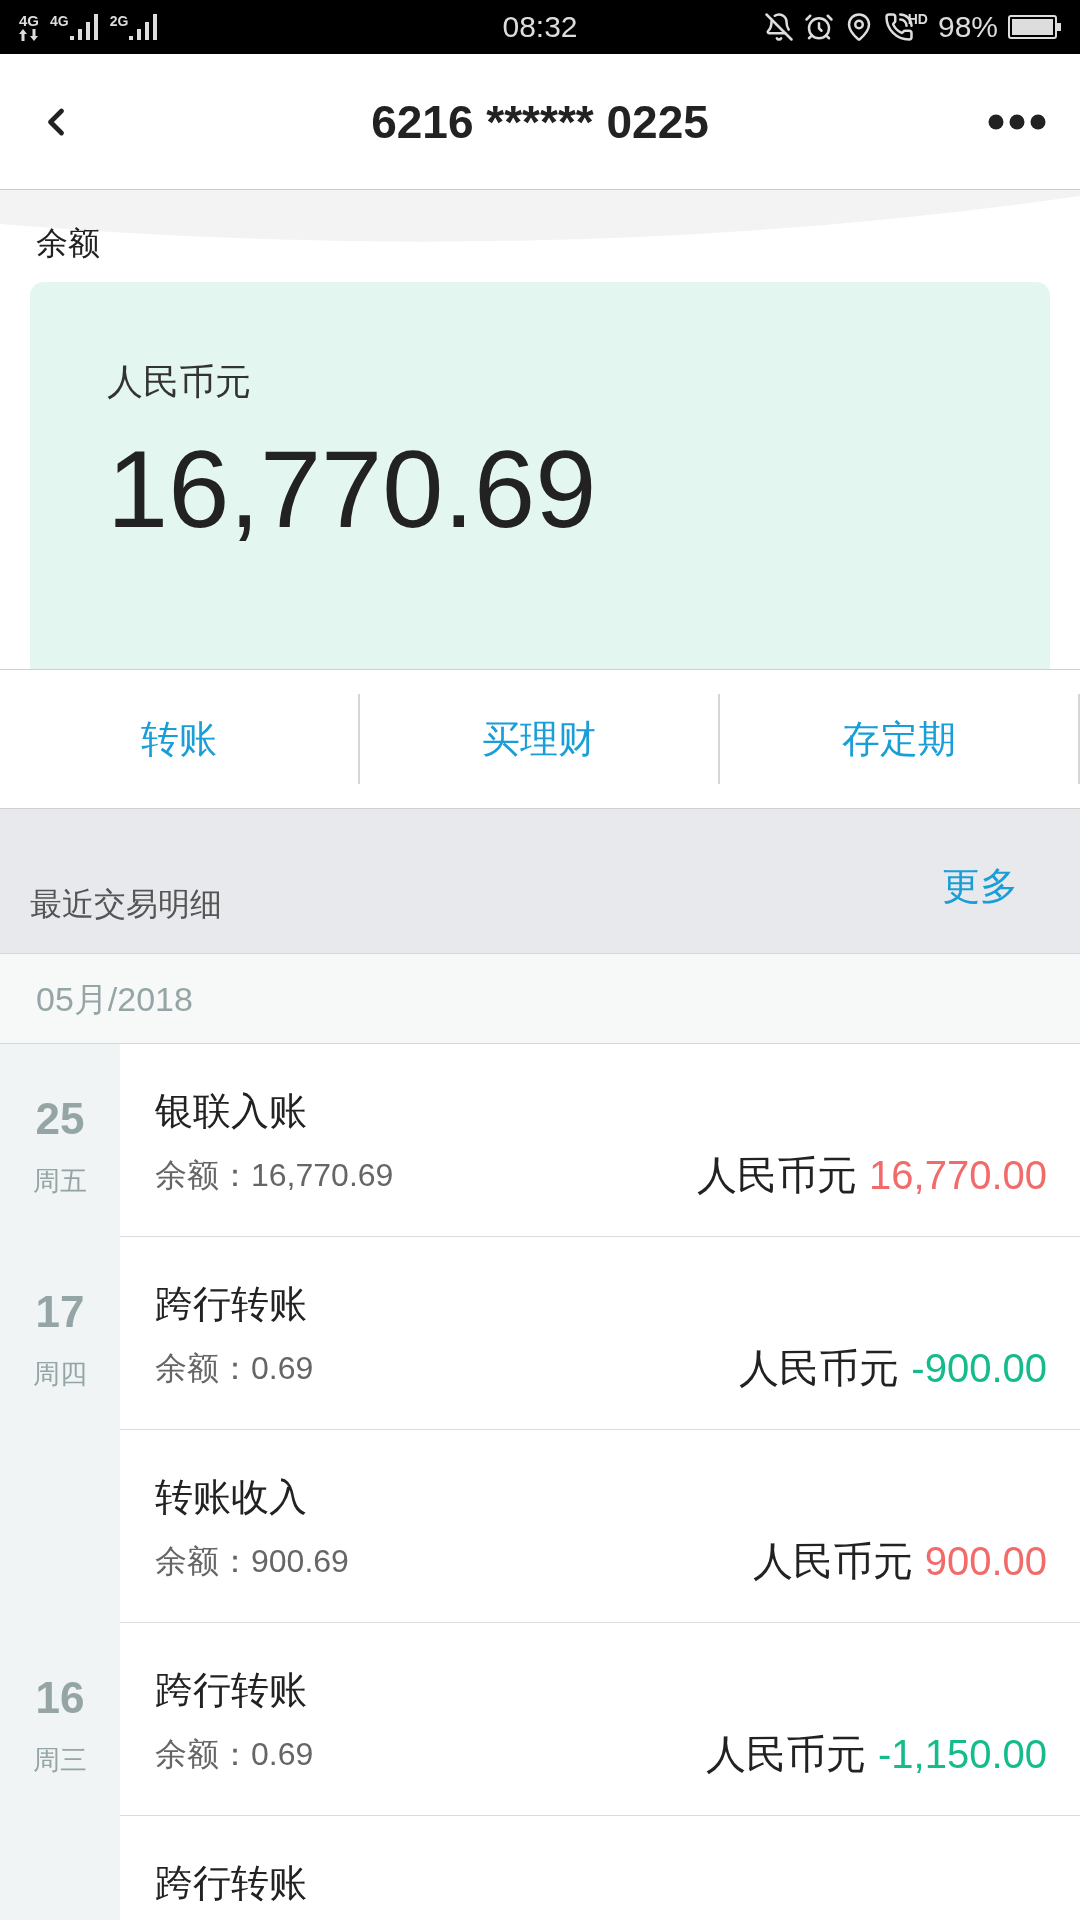 Image resolution: width=1080 pixels, height=1920 pixels. I want to click on amount-value: -900.00, so click(979, 1368).